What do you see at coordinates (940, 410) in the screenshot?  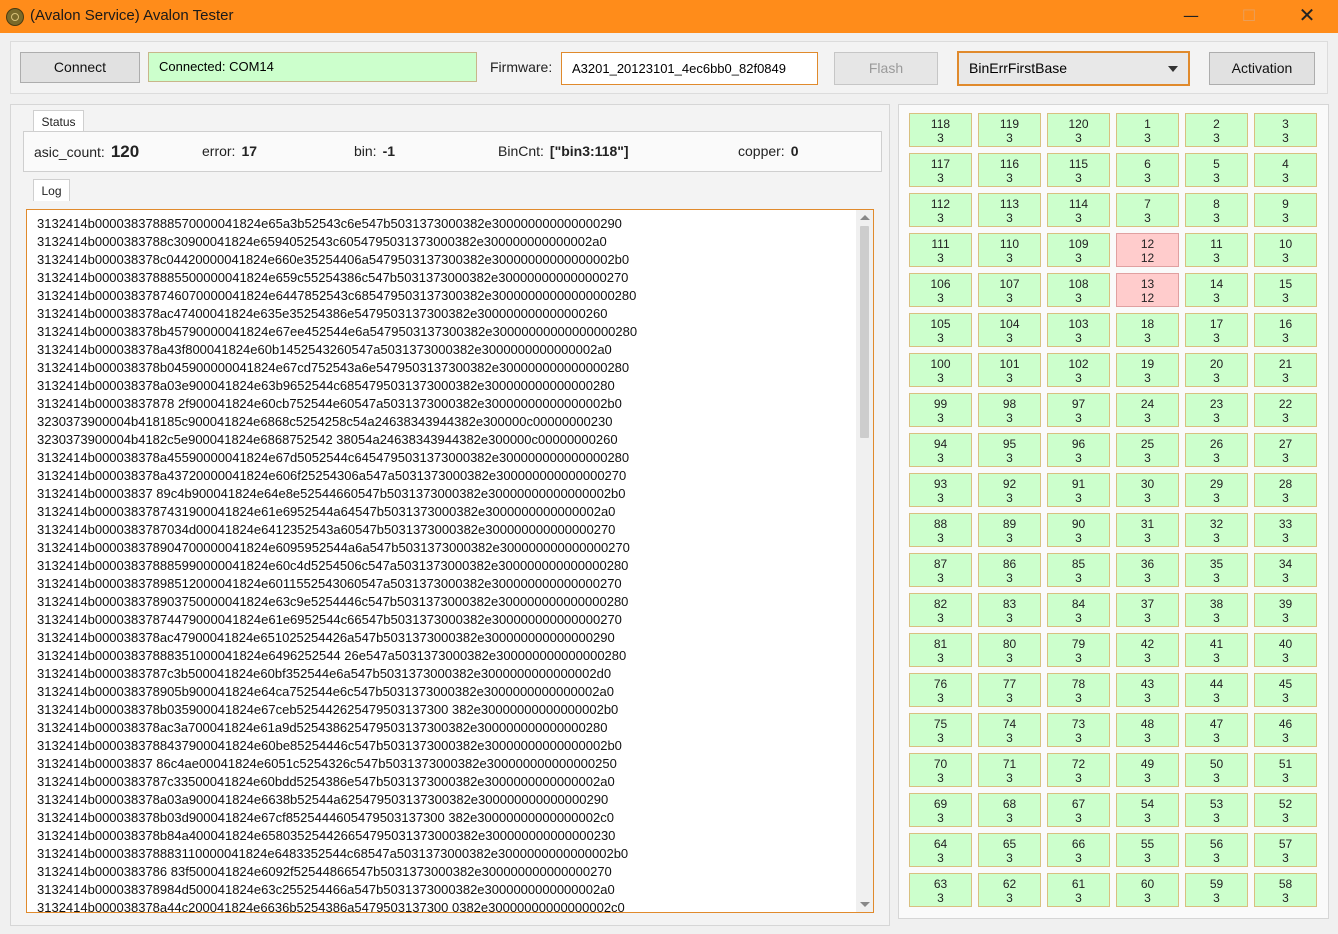 I see `asic-cell: 99 3` at bounding box center [940, 410].